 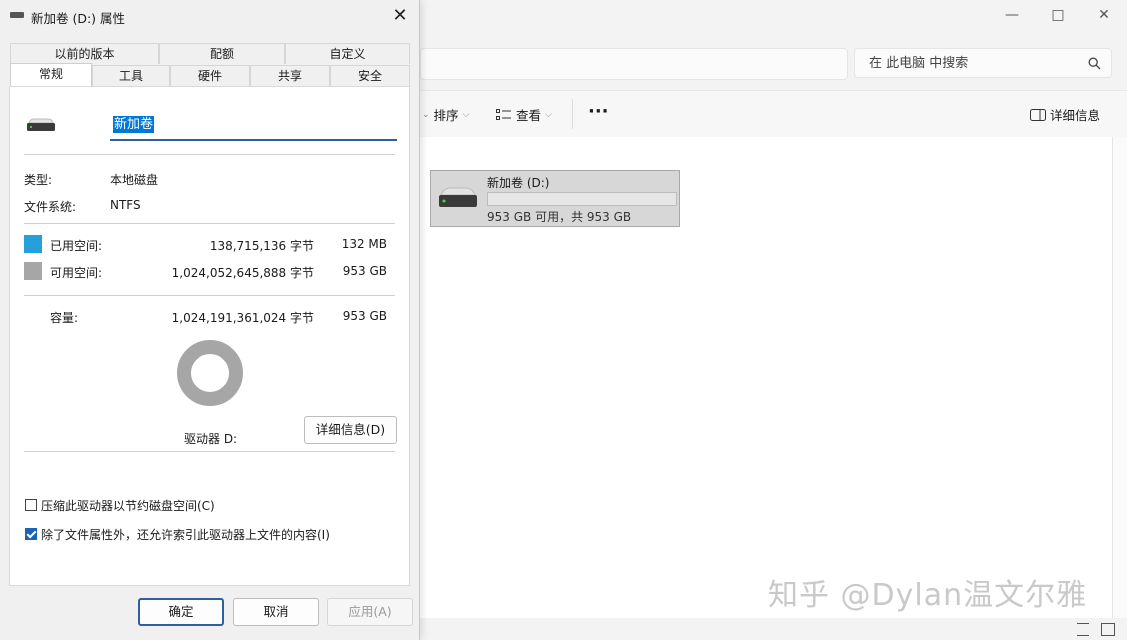 I want to click on free-space-bytes: 1,024,052,645,888 字节, so click(x=242, y=273).